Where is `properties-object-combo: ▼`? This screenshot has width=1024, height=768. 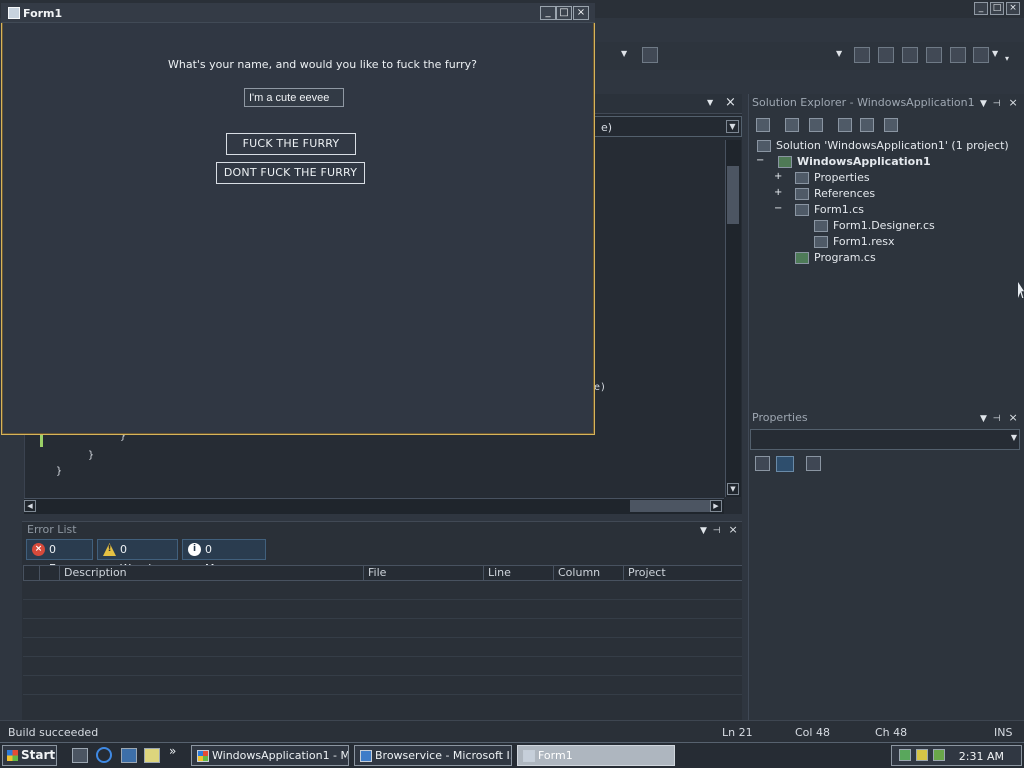 properties-object-combo: ▼ is located at coordinates (885, 439).